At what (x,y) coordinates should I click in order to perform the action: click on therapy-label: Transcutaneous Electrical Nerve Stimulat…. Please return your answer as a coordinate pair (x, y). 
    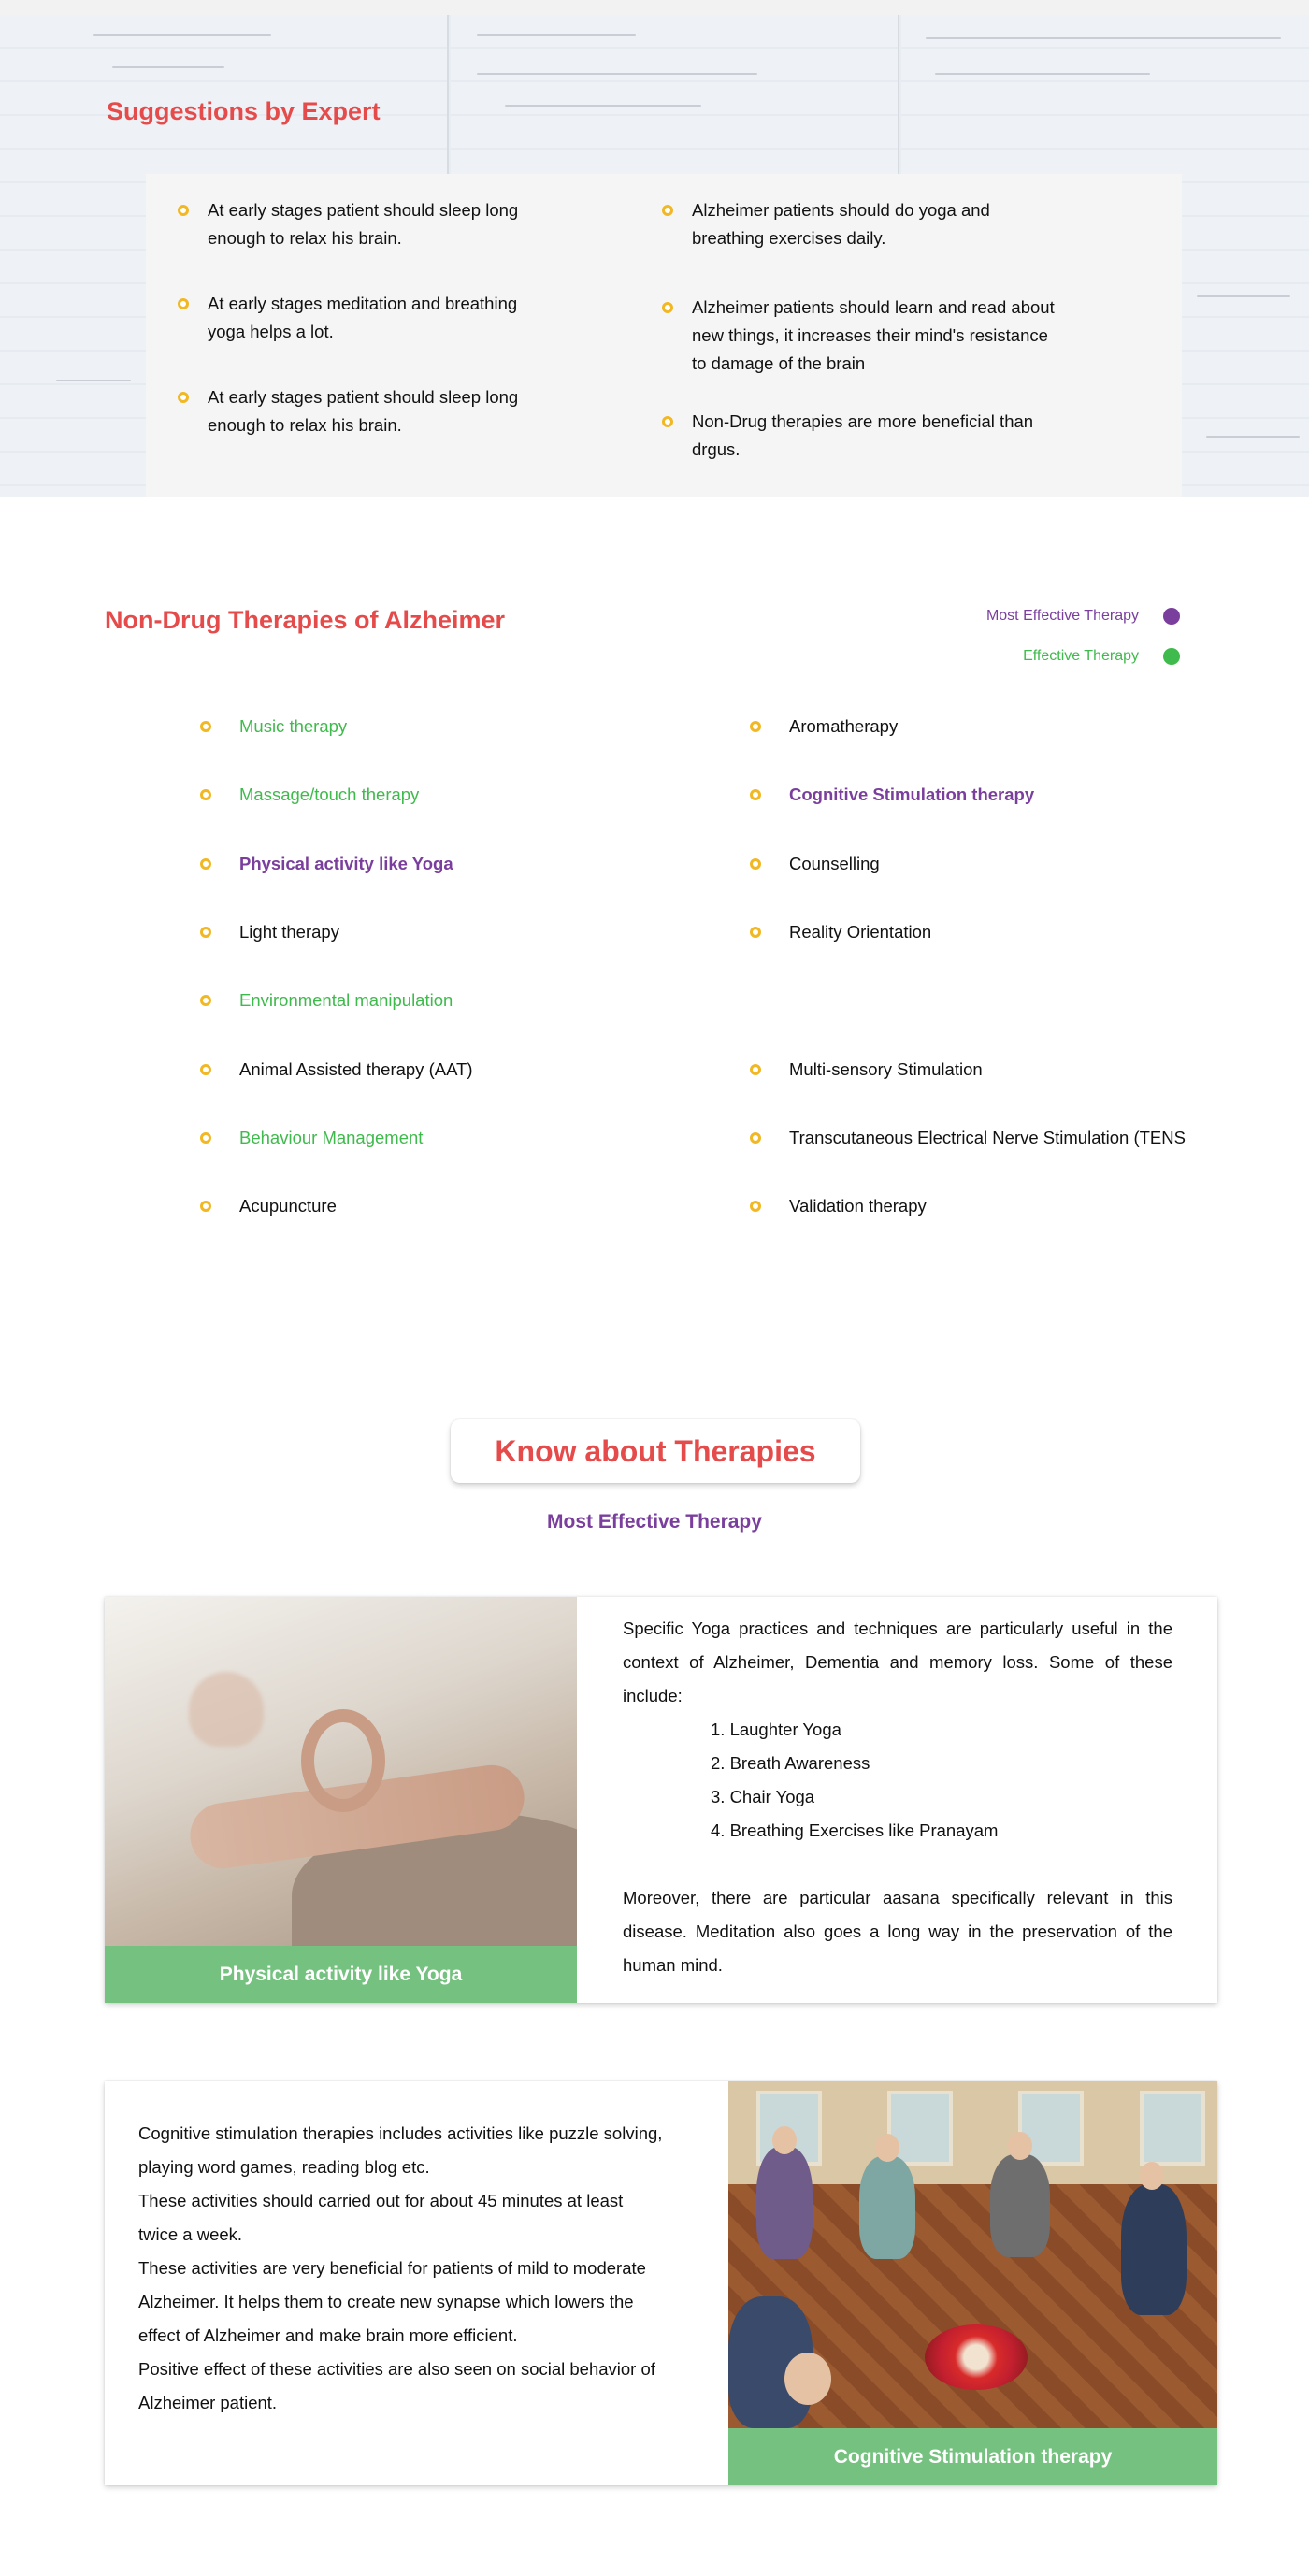
    Looking at the image, I should click on (988, 1137).